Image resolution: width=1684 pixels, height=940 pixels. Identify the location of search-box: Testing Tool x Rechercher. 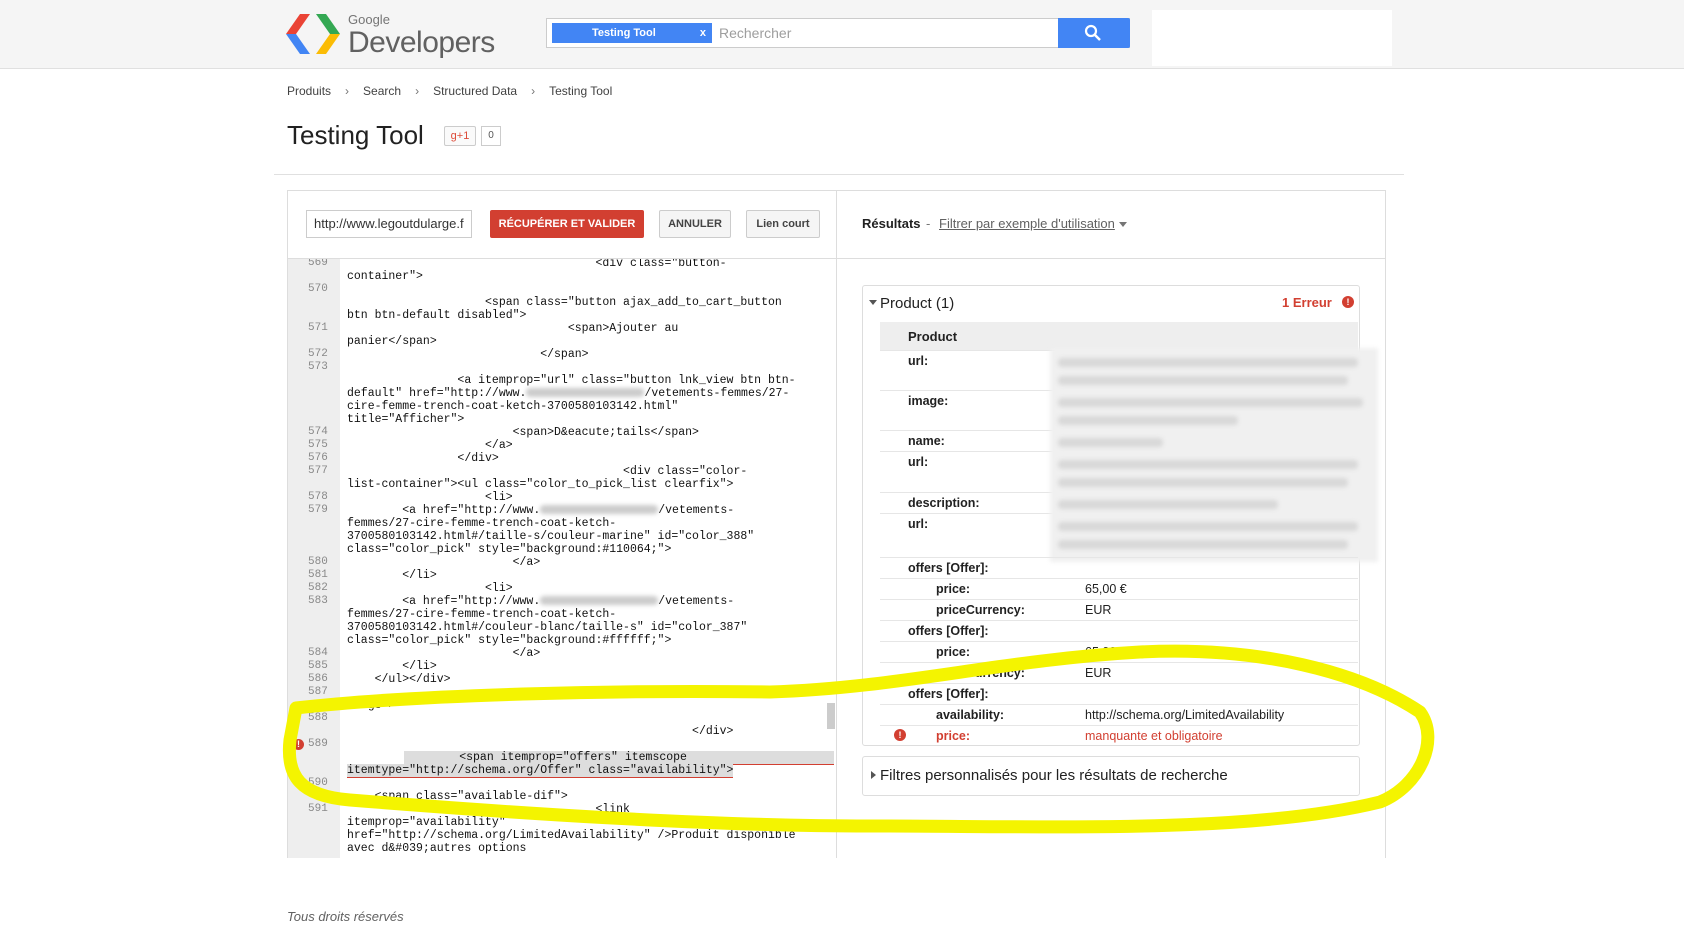
(838, 33).